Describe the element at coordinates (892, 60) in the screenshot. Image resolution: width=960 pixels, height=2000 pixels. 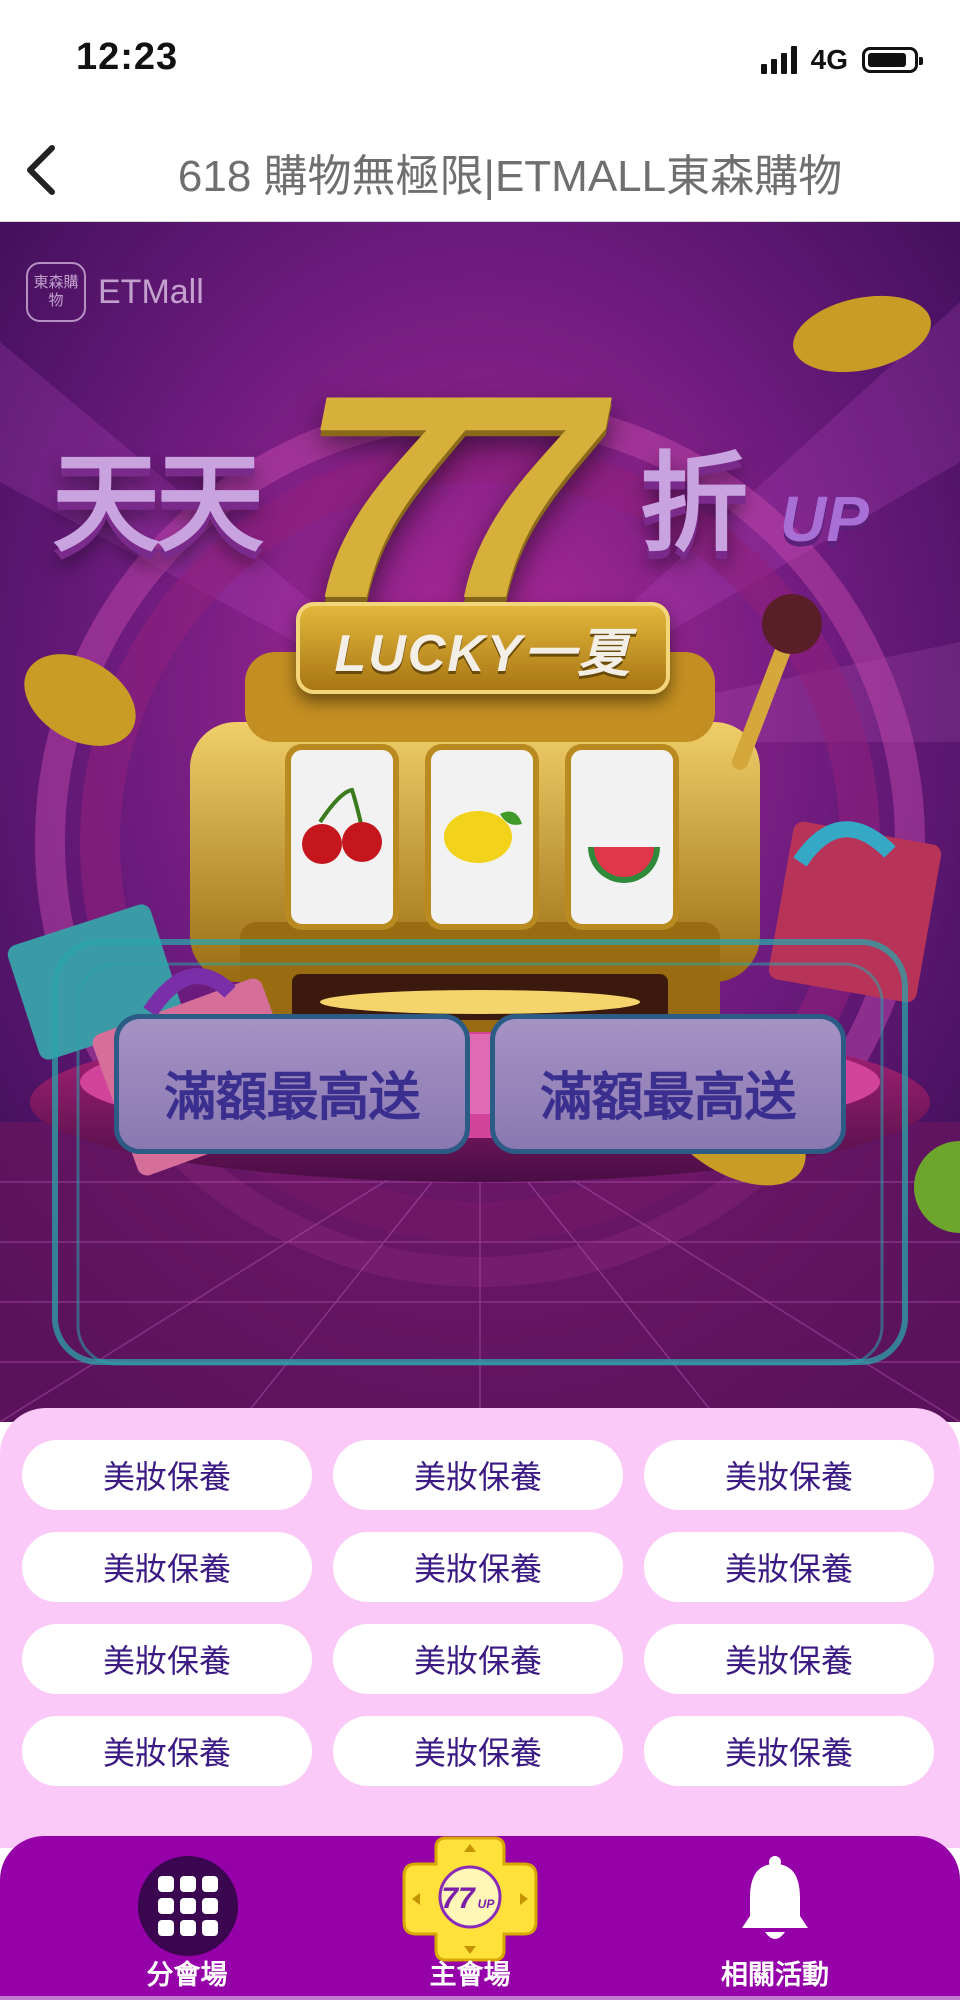
I see `battery-icon` at that location.